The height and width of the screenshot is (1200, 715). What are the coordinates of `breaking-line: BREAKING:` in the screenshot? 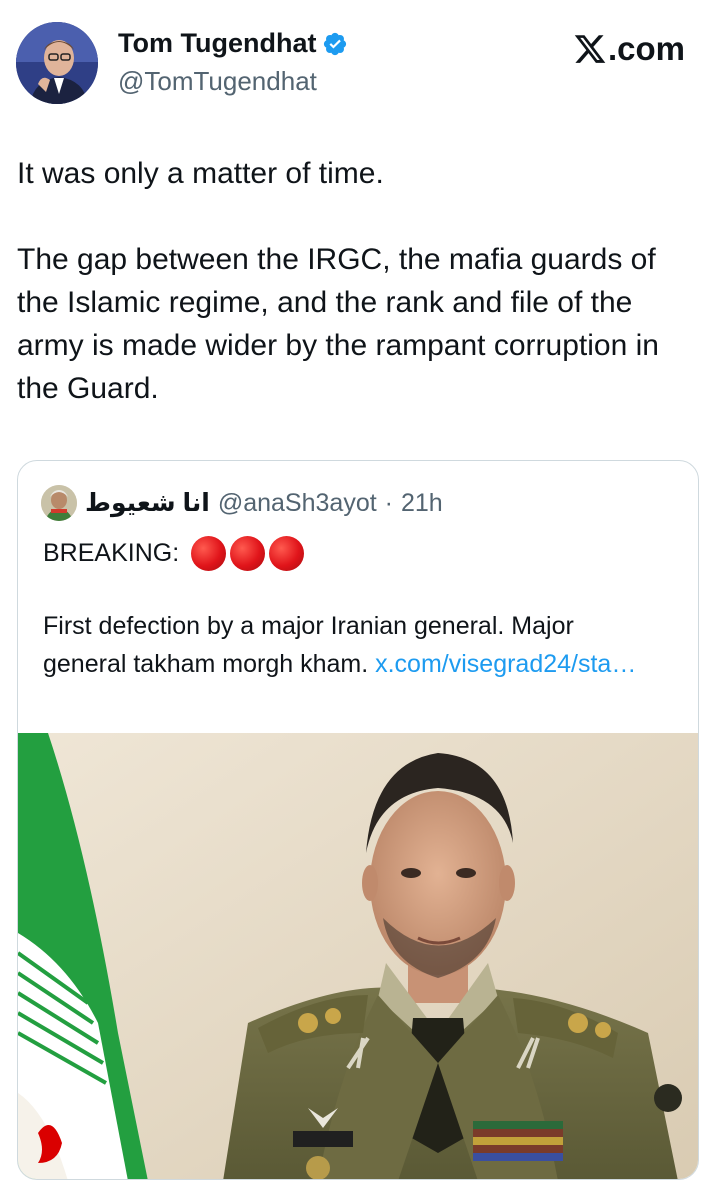 It's located at (174, 553).